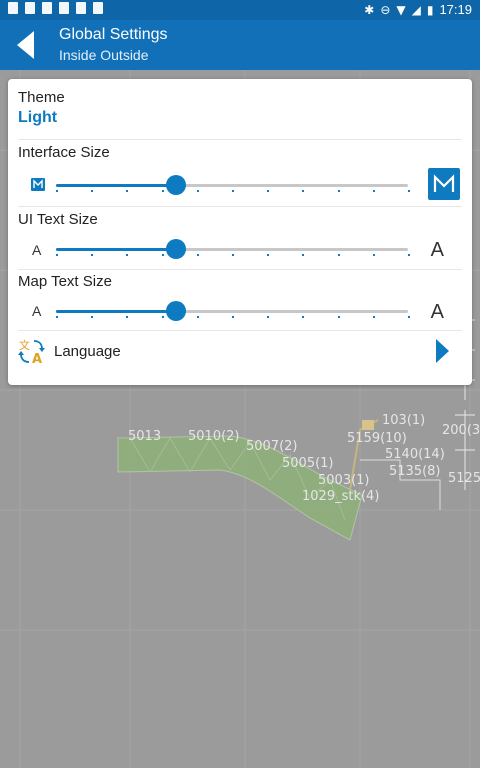 The height and width of the screenshot is (768, 480). Describe the element at coordinates (377, 438) in the screenshot. I see `map-label: 5159(10)` at that location.